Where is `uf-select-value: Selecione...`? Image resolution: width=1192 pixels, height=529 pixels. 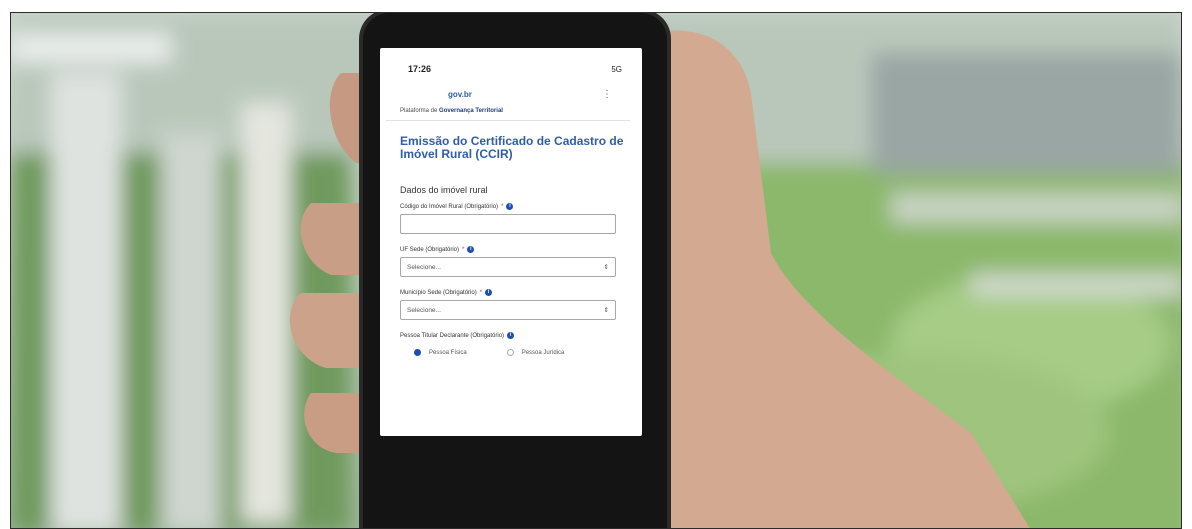 uf-select-value: Selecione... is located at coordinates (424, 267).